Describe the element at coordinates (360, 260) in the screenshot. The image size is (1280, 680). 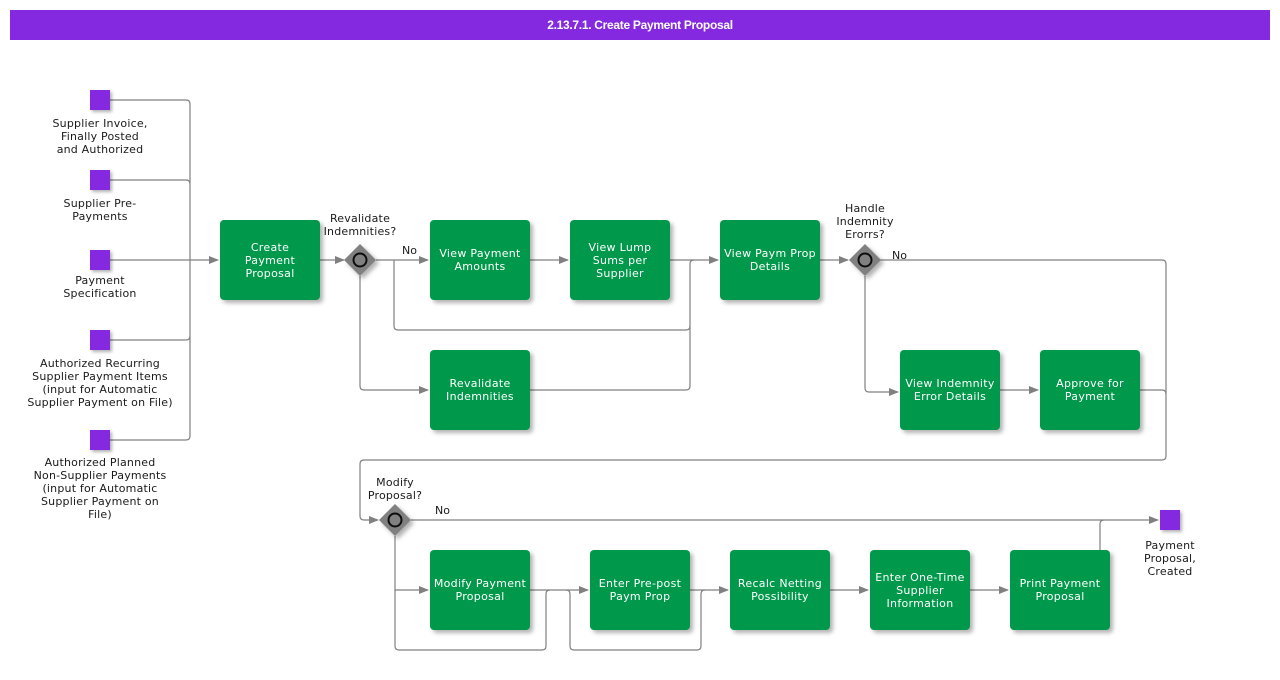
I see `gateway-revalidate` at that location.